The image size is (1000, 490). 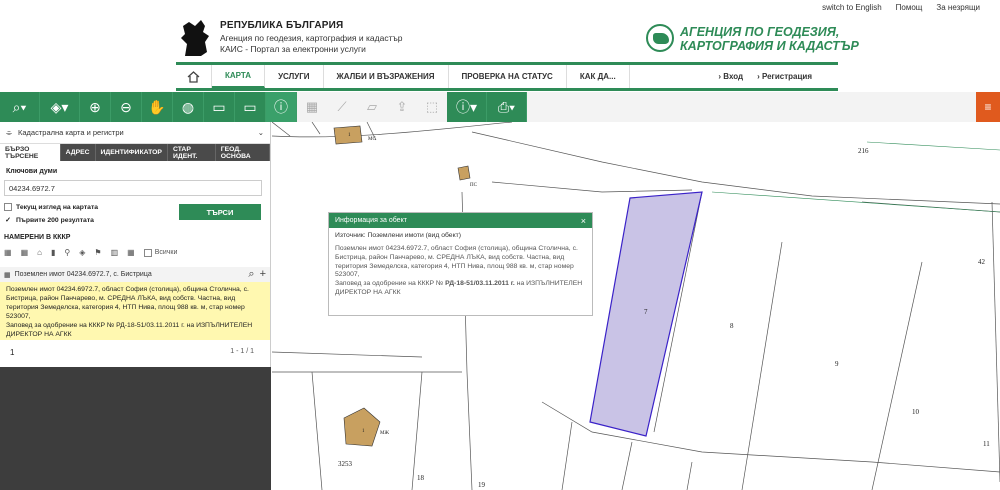 I want to click on zoom-in-icon: ⊕, so click(x=95, y=107).